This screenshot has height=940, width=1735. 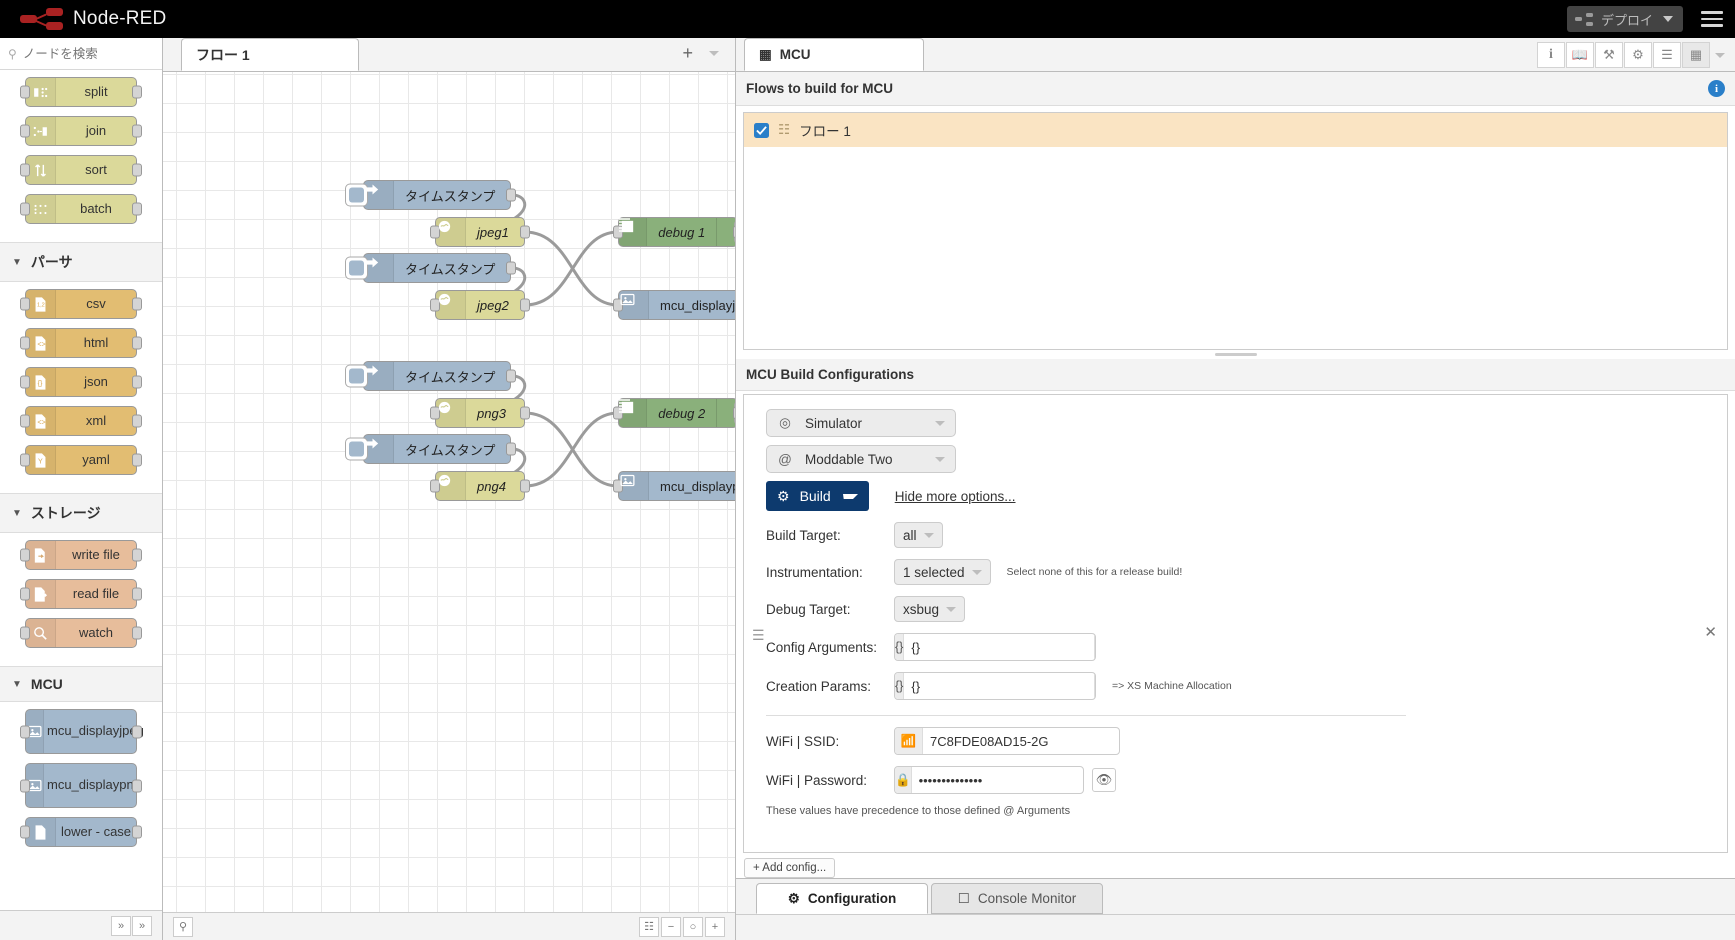 I want to click on flow-node-jpeg1: jpeg1, so click(x=480, y=232).